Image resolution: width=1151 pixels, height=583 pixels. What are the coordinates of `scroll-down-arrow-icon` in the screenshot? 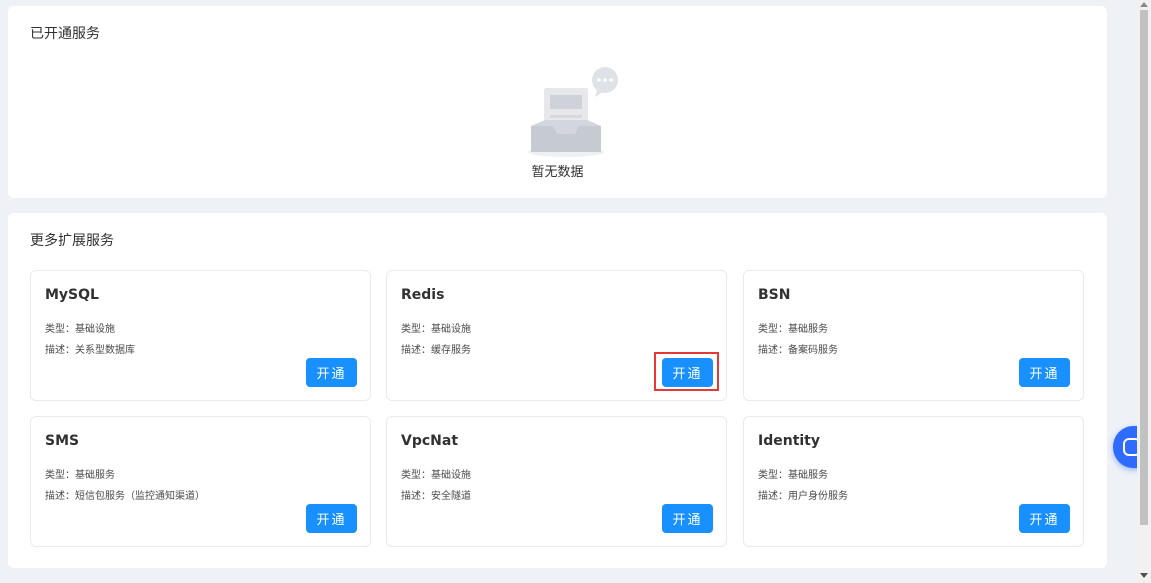 It's located at (1144, 575).